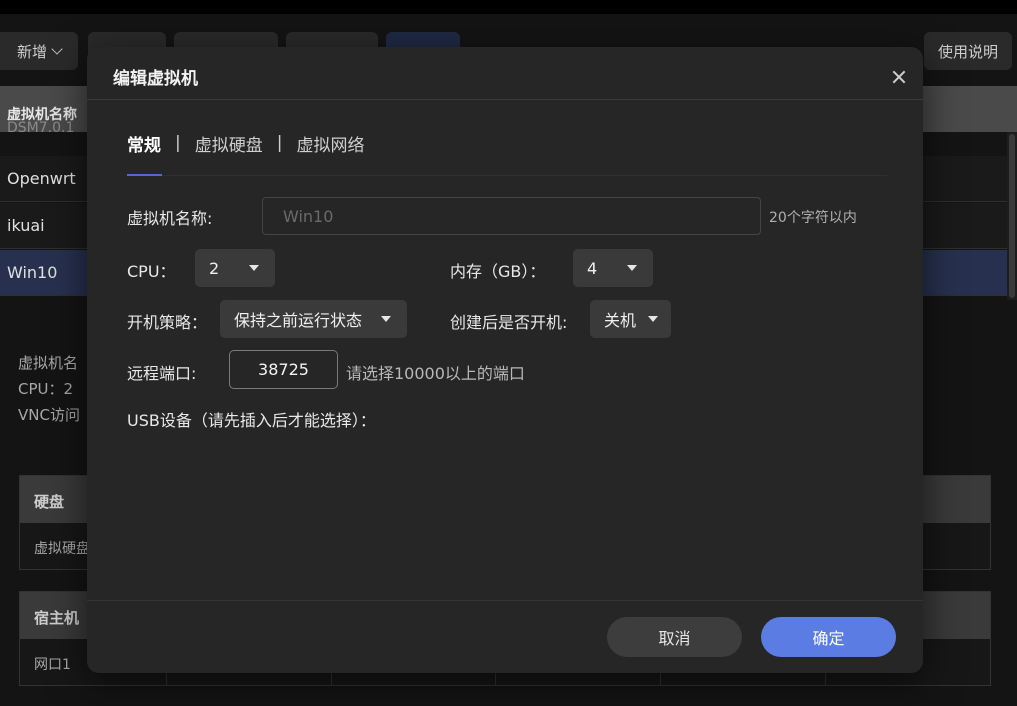  I want to click on vm-list-item-label: Win10, so click(32, 272).